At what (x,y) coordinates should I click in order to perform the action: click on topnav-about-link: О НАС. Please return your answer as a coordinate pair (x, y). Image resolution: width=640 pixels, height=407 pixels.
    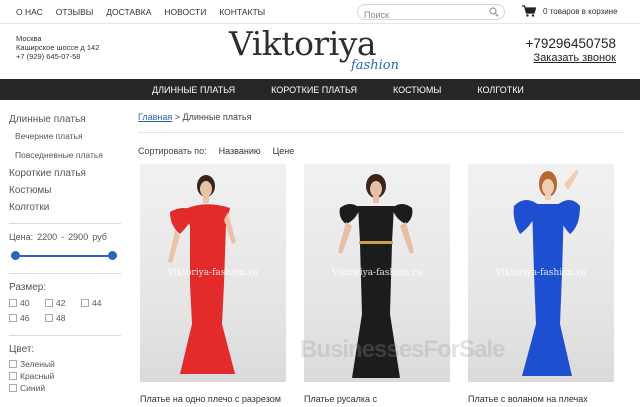
    Looking at the image, I should click on (29, 12).